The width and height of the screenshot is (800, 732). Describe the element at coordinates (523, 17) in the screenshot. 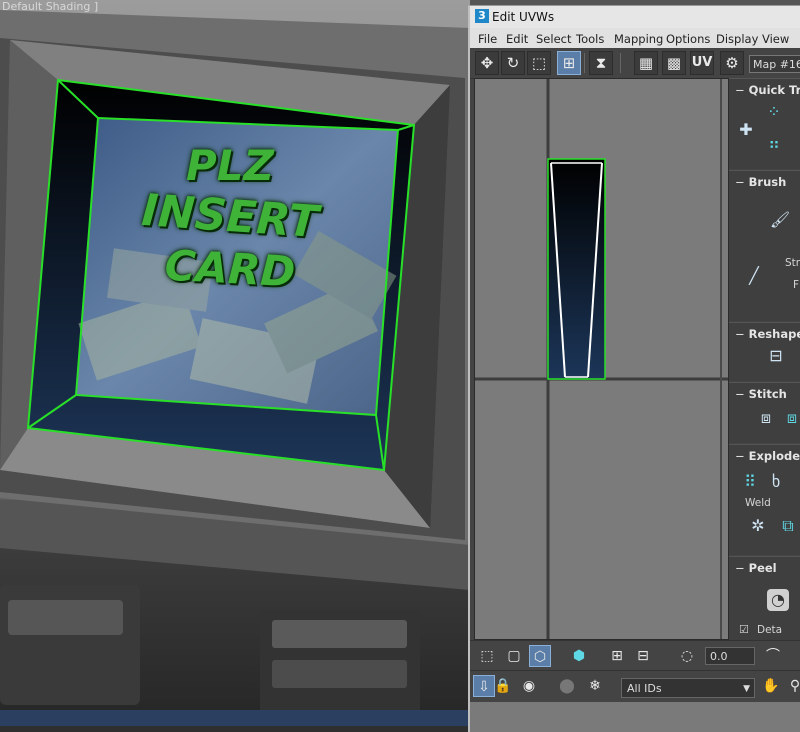

I see `window-title: Edit UVWs` at that location.